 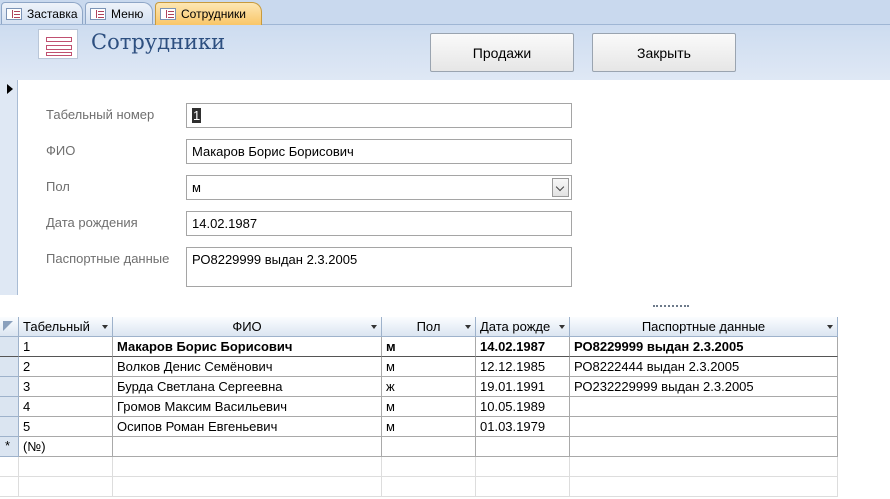 I want to click on cell-birth-date: 12.12.1985, so click(x=523, y=367).